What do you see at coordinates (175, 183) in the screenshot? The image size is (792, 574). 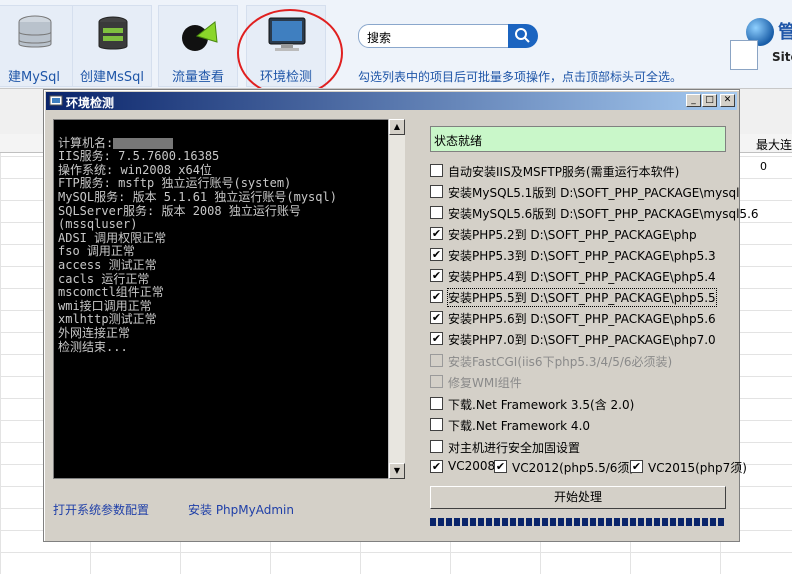 I see `console-line: FTP服务: msftp 独立运行账号(system)` at bounding box center [175, 183].